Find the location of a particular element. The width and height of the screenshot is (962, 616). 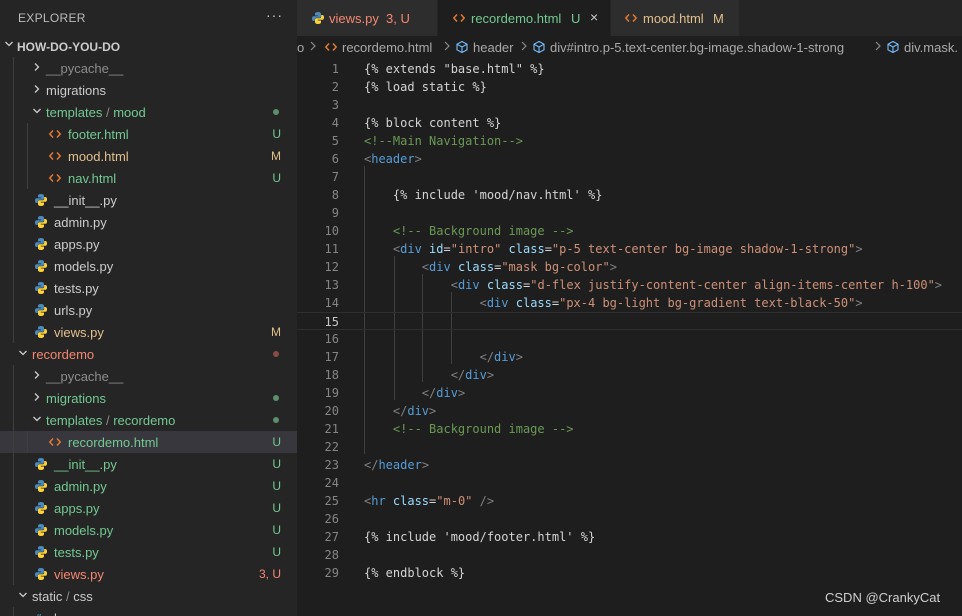

tree-file: recordemo.html U is located at coordinates (148, 442).